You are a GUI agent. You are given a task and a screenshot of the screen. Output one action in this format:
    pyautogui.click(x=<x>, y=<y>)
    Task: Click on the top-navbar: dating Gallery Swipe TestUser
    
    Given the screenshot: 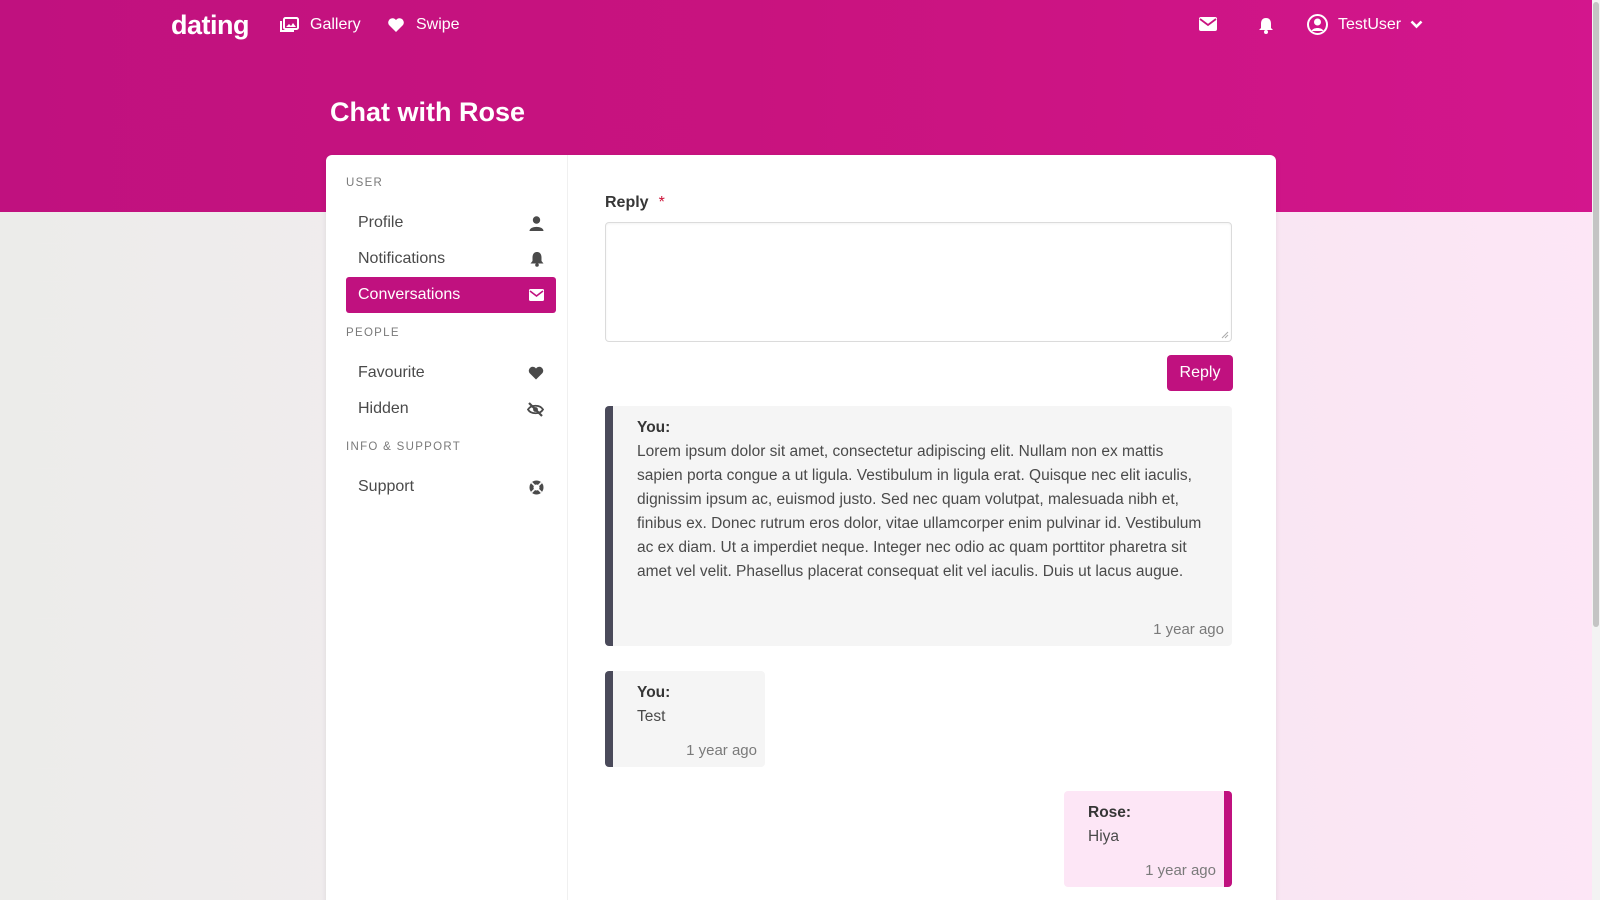 What is the action you would take?
    pyautogui.click(x=800, y=27)
    